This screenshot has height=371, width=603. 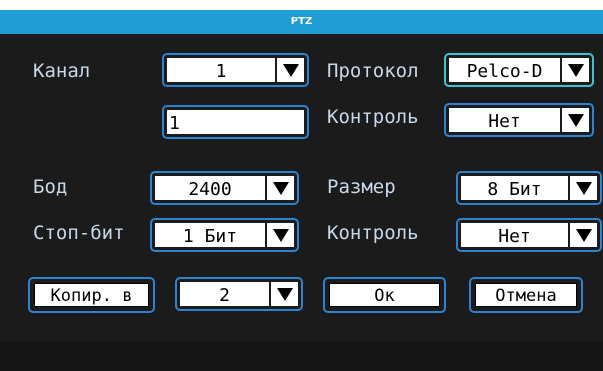 I want to click on address-value: 1, so click(x=235, y=122).